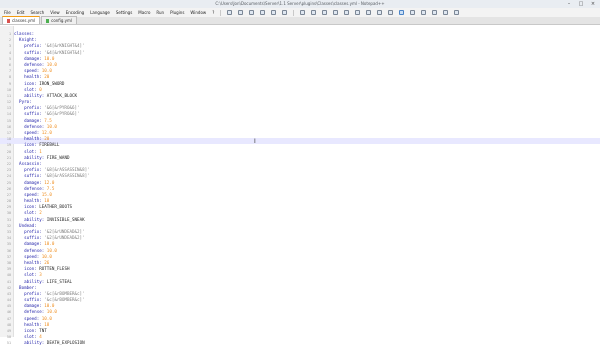  I want to click on yaml-value: 15.0, so click(46, 194).